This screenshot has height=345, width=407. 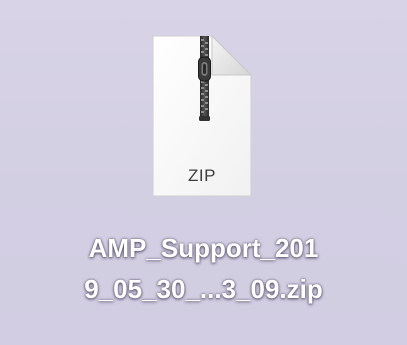 I want to click on zip-archive-icon: ZIP, so click(x=202, y=116).